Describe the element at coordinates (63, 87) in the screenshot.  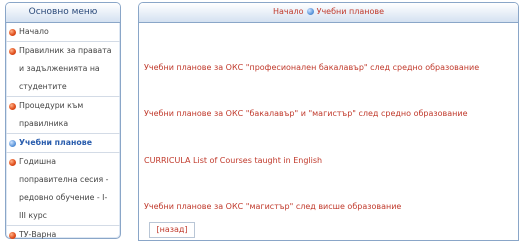
I see `menu-item-student-rules-cont2: студентите` at that location.